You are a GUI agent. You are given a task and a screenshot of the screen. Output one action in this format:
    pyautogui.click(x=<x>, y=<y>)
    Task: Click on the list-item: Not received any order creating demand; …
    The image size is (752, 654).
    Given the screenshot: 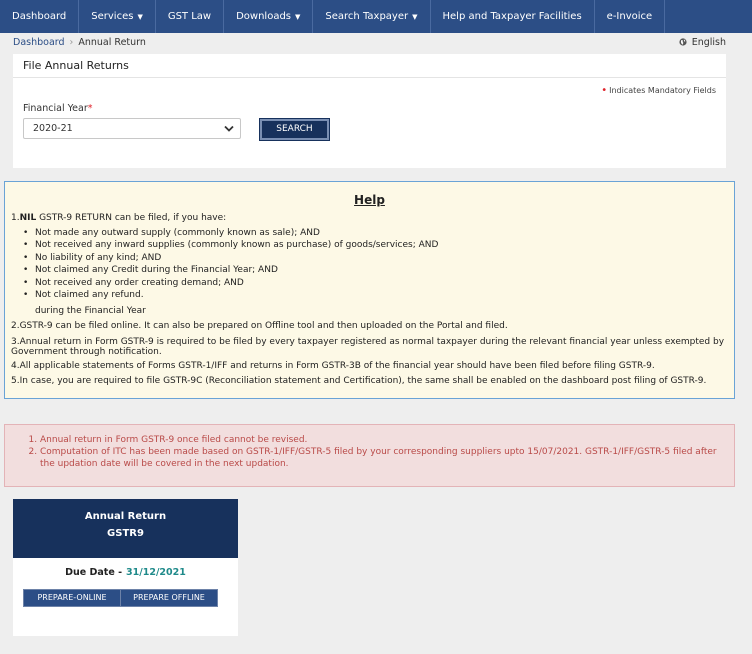 What is the action you would take?
    pyautogui.click(x=231, y=283)
    